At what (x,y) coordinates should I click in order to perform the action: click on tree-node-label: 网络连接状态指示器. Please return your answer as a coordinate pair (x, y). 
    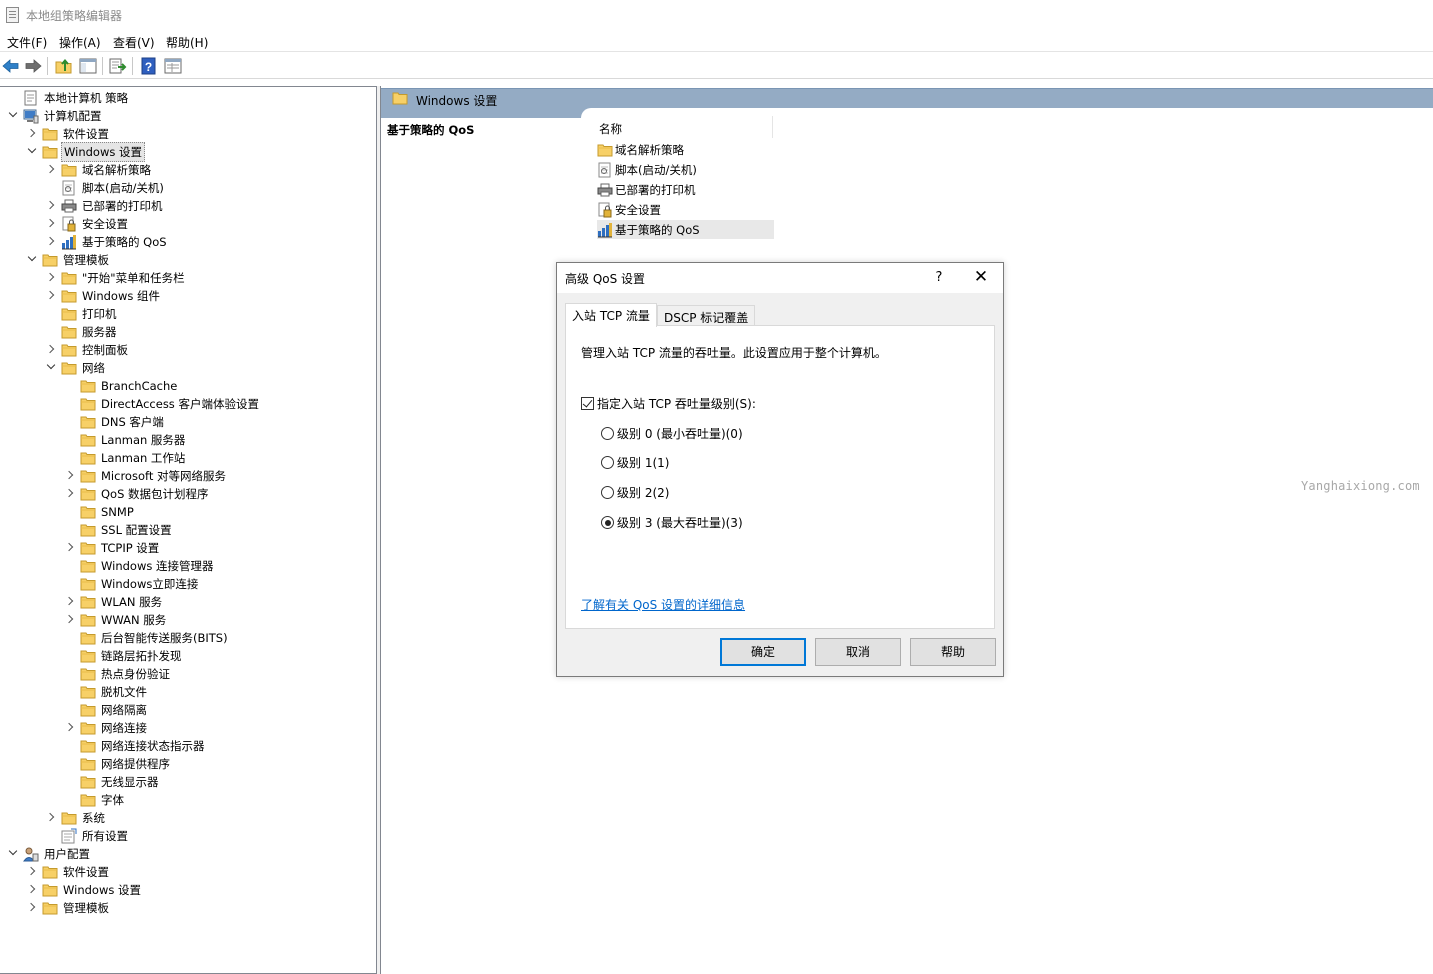
    Looking at the image, I should click on (153, 746).